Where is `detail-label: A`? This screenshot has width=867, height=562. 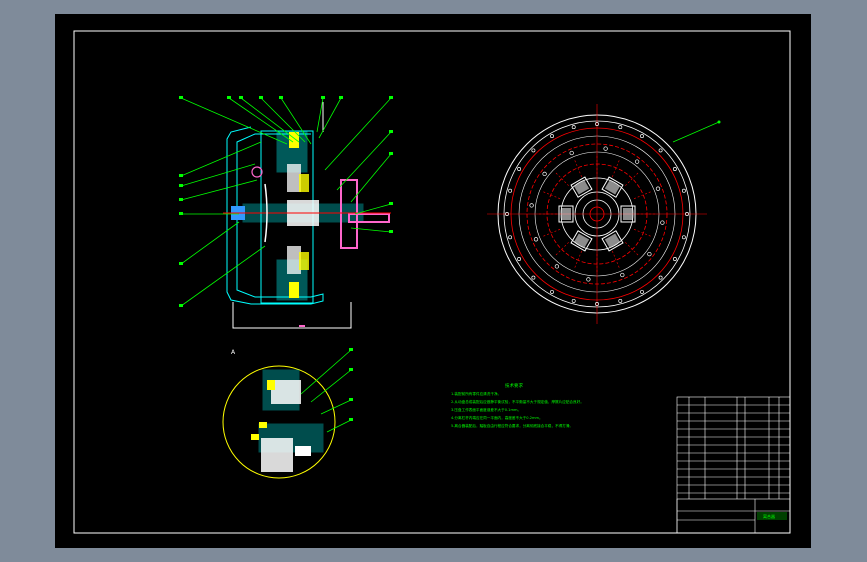
detail-label: A is located at coordinates (233, 352).